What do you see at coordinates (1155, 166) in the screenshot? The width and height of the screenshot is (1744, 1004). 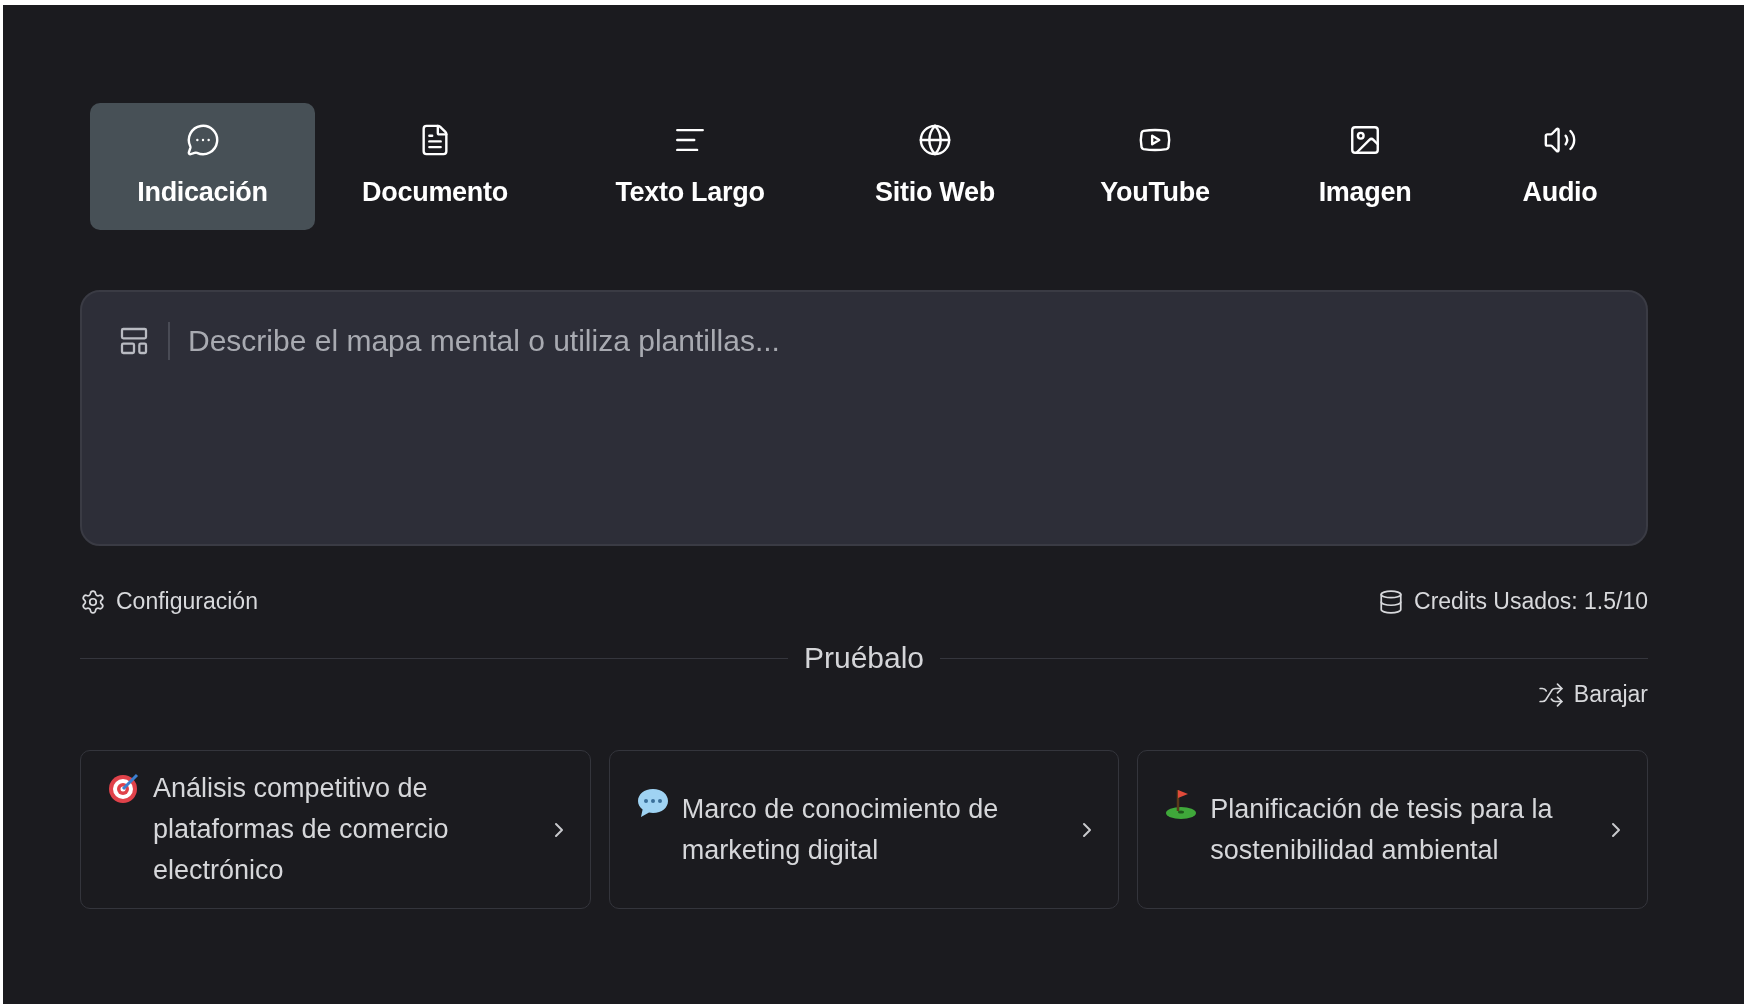 I see `mode-tab: YouTube` at bounding box center [1155, 166].